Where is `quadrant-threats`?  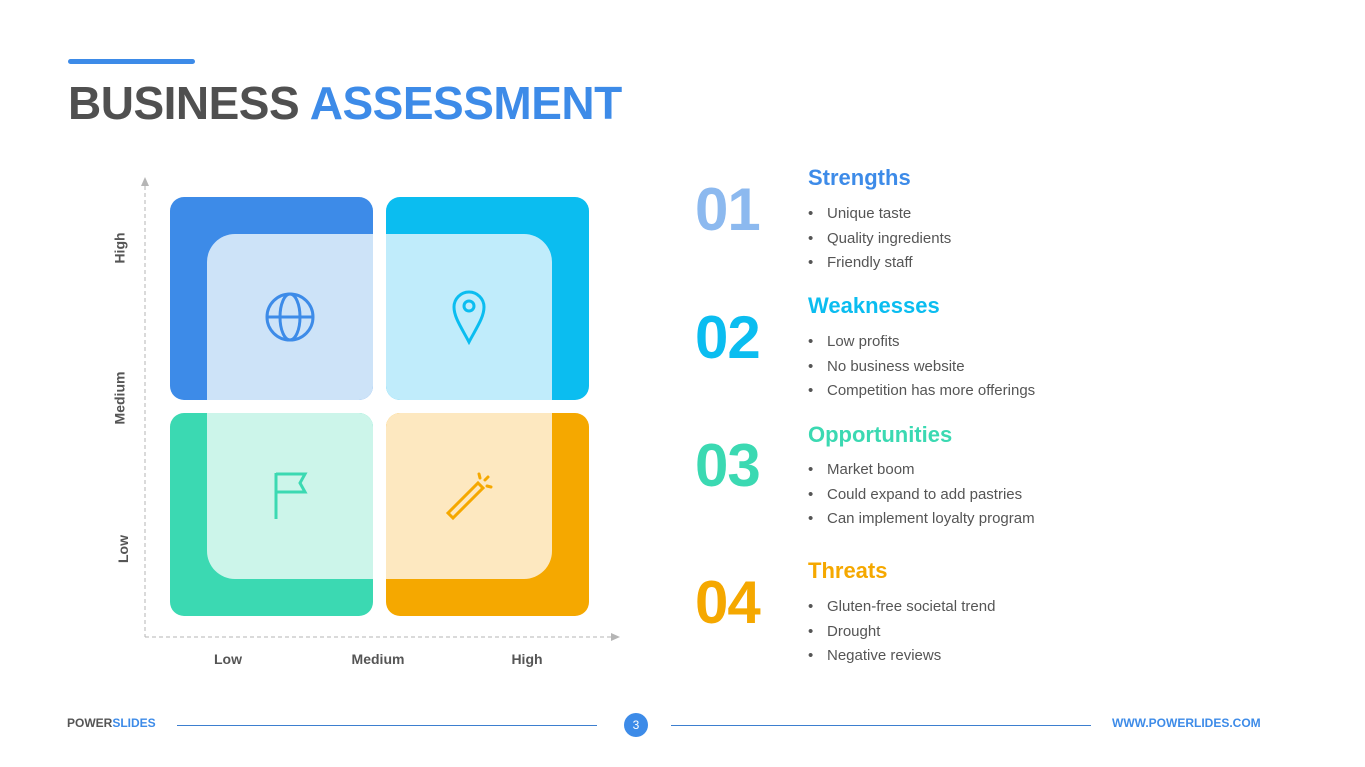 quadrant-threats is located at coordinates (487, 514).